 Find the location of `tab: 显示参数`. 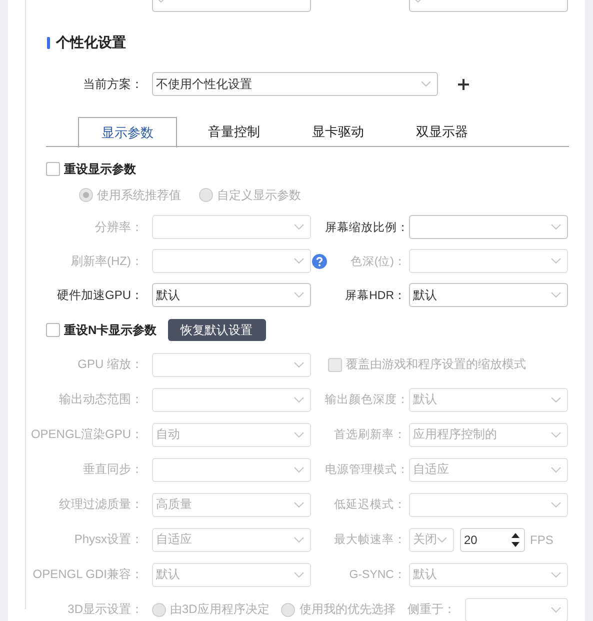

tab: 显示参数 is located at coordinates (127, 132).